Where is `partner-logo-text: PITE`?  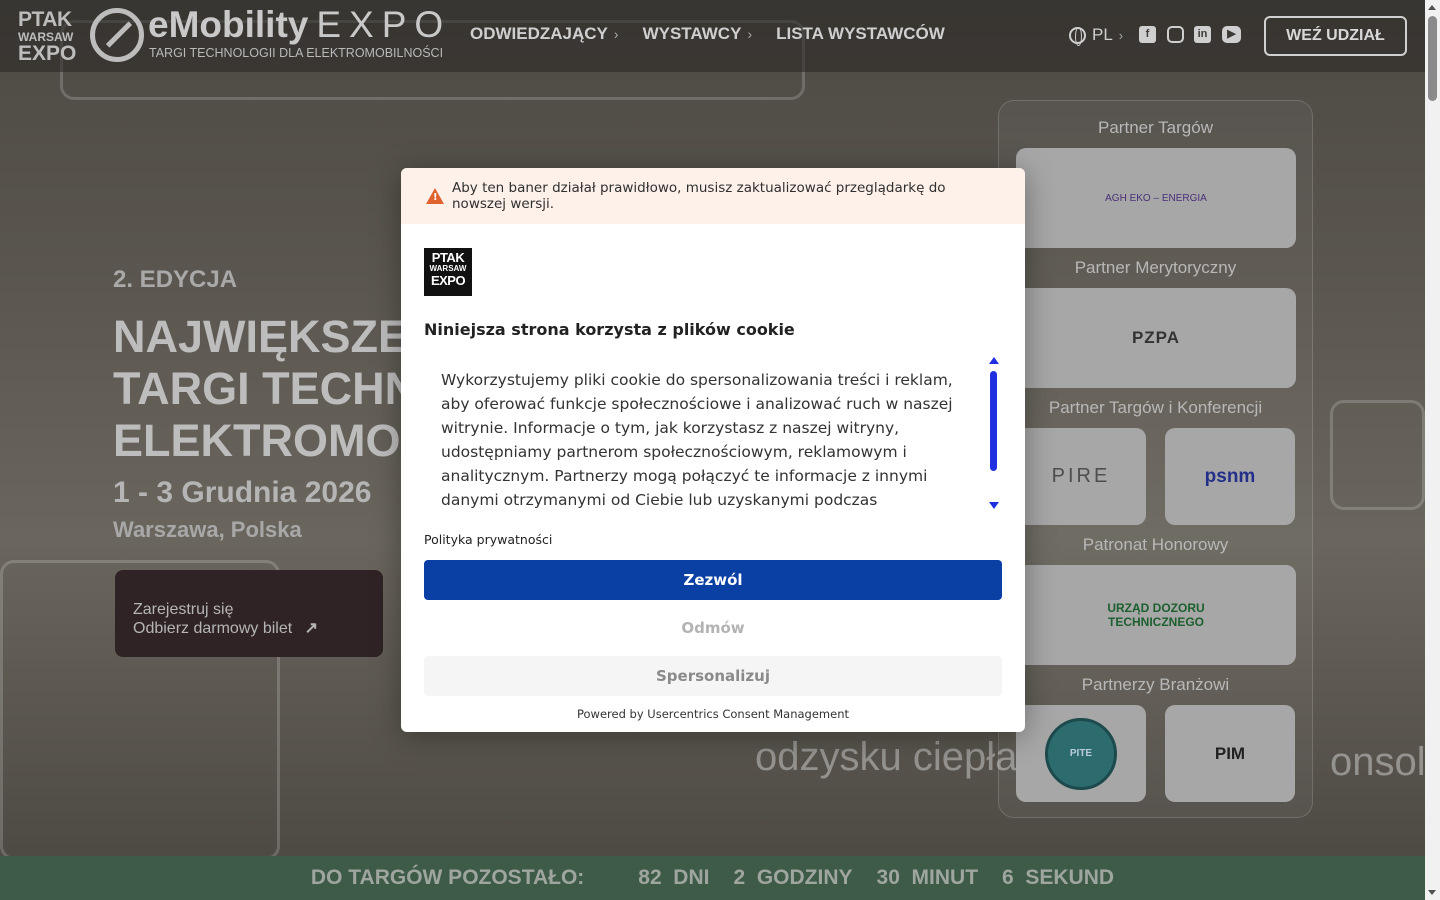 partner-logo-text: PITE is located at coordinates (1081, 753).